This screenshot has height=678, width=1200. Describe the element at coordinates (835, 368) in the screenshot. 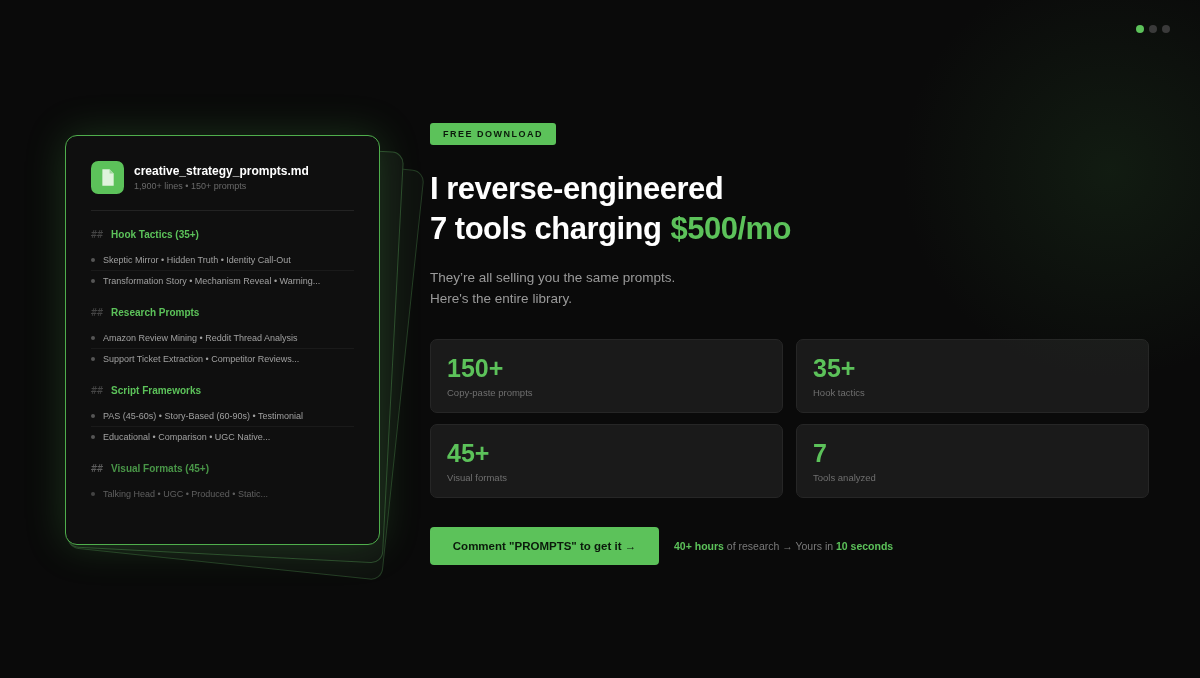

I see `stat-value: 35+` at that location.